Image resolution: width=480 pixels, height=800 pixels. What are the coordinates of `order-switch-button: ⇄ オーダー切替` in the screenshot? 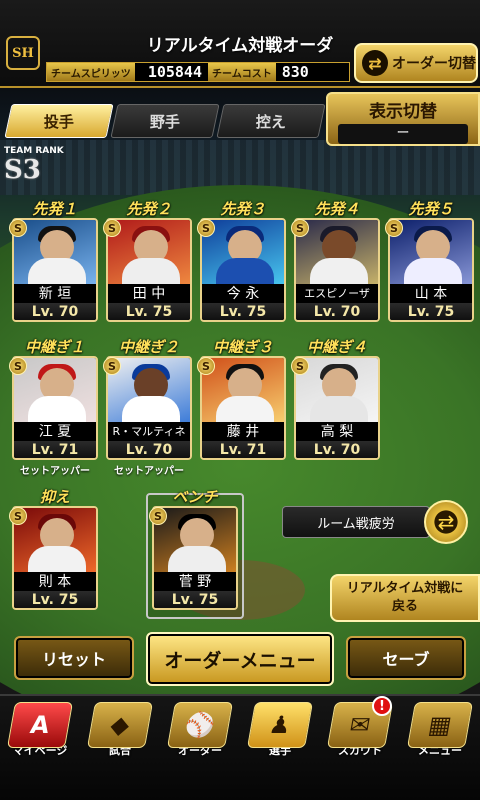 It's located at (416, 63).